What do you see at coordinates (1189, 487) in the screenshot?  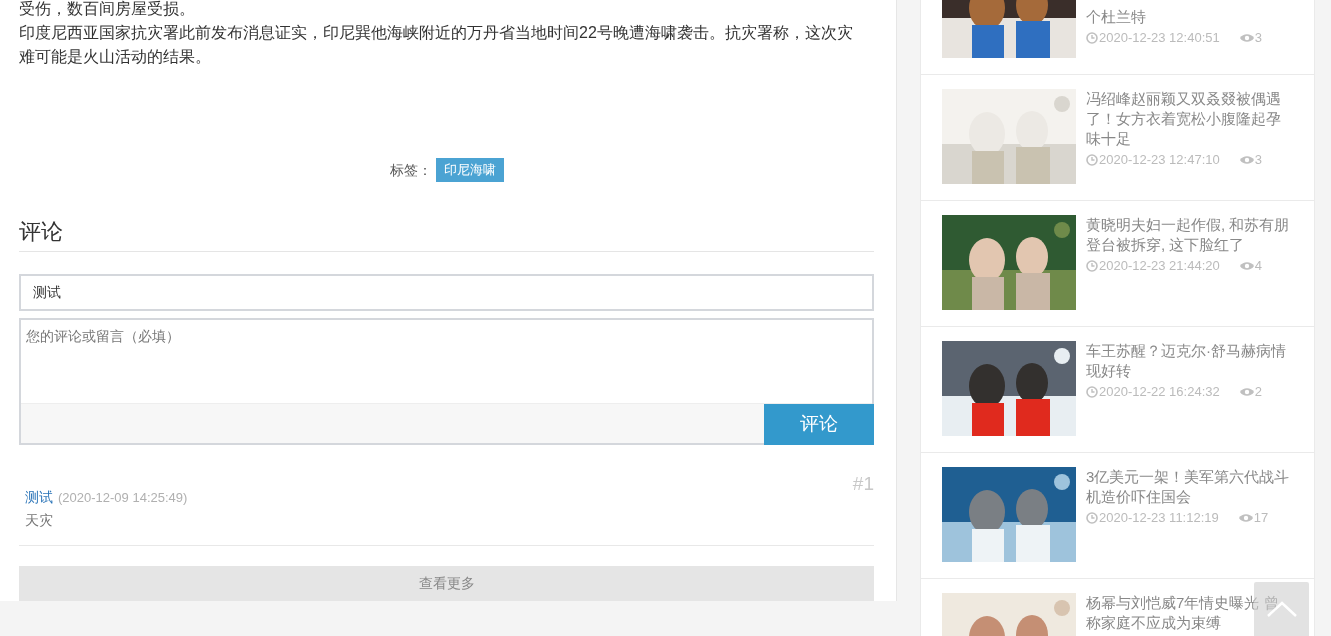 I see `news-title: 3亿美元一架！美军第六代战斗机造价吓住国会` at bounding box center [1189, 487].